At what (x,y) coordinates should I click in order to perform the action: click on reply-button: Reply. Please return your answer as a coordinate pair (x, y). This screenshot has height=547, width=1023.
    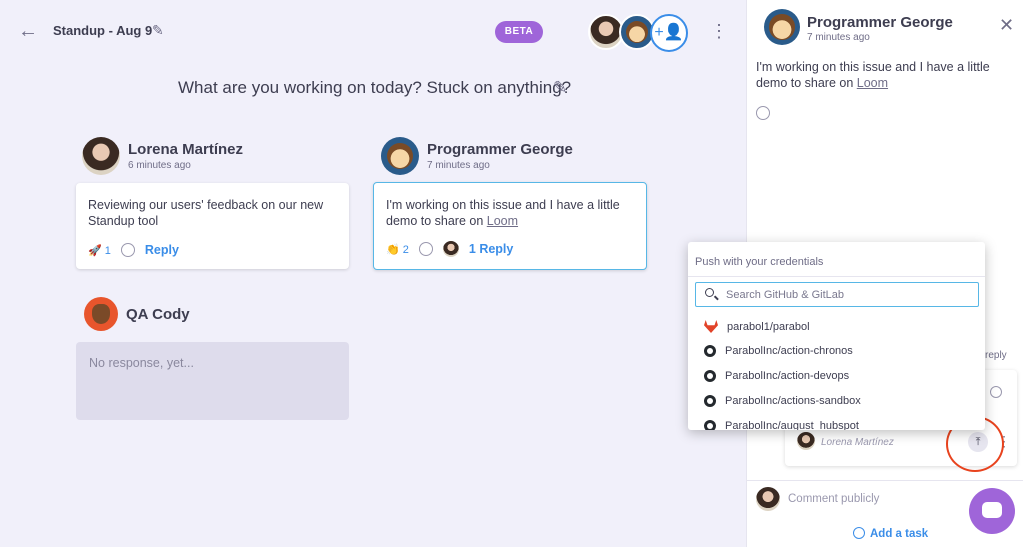
    Looking at the image, I should click on (162, 250).